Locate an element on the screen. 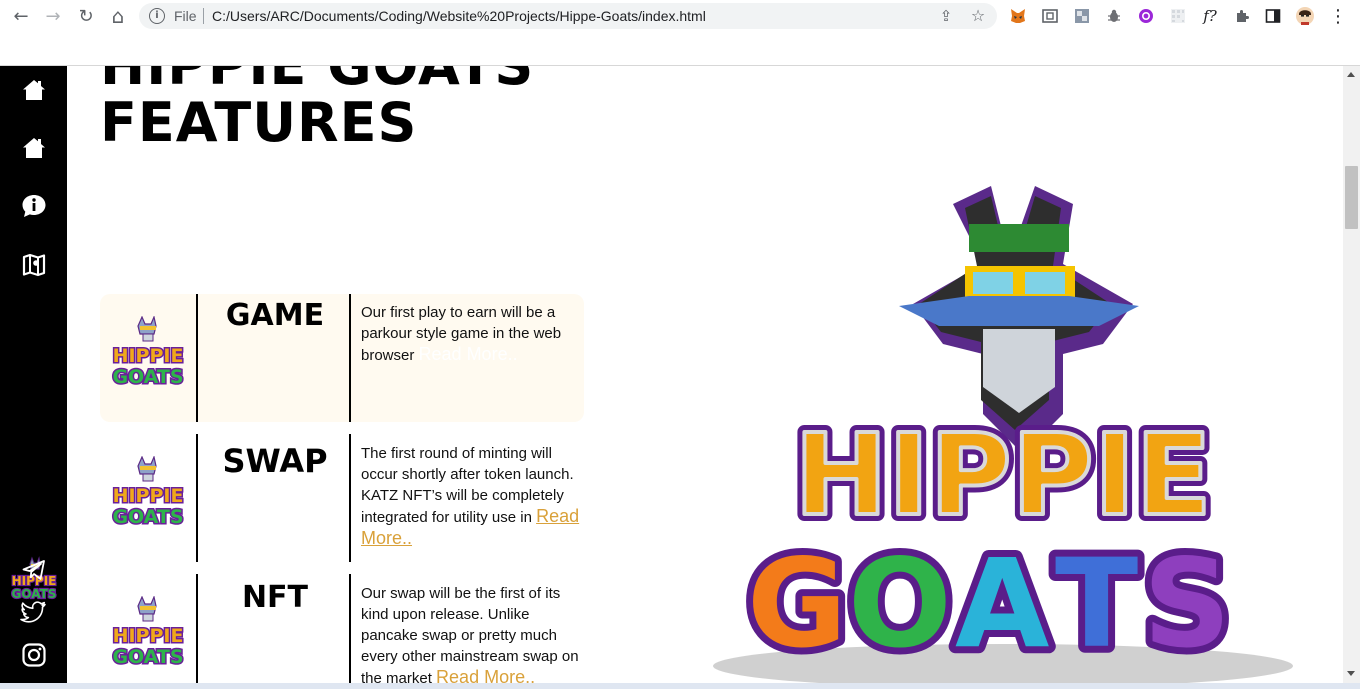  back-button: ← is located at coordinates (21, 16).